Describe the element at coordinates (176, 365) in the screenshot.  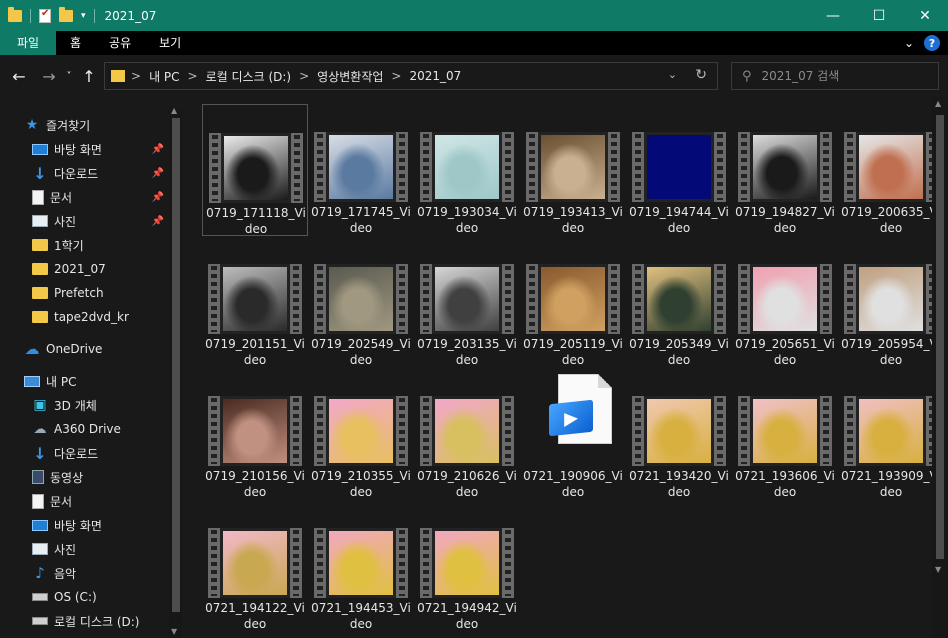
I see `sidebar-scrollbar-thumb` at that location.